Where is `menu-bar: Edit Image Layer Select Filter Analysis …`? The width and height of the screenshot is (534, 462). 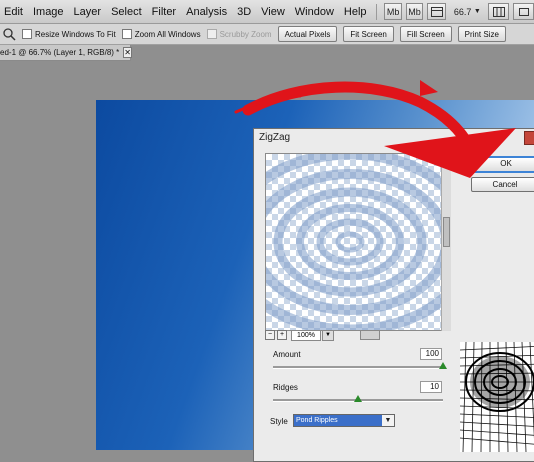 menu-bar: Edit Image Layer Select Filter Analysis … is located at coordinates (267, 12).